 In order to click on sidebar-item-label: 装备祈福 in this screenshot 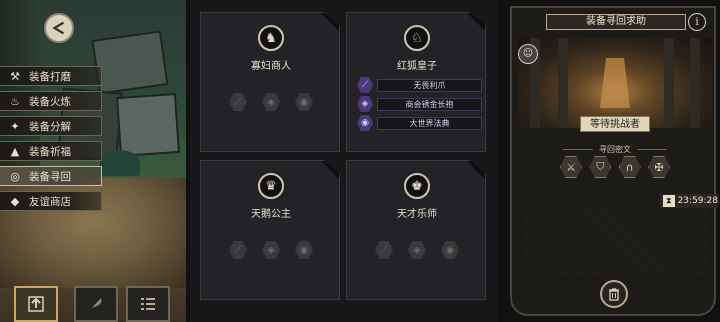, I will do `click(50, 151)`.